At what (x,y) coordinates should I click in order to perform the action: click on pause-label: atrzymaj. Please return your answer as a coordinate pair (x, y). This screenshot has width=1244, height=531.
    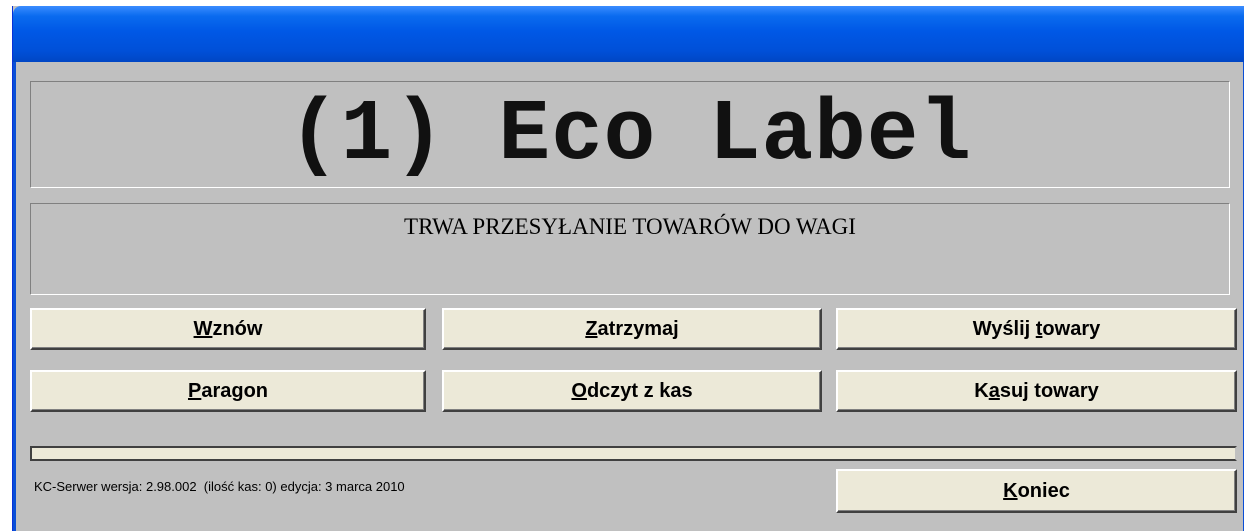
    Looking at the image, I should click on (638, 328).